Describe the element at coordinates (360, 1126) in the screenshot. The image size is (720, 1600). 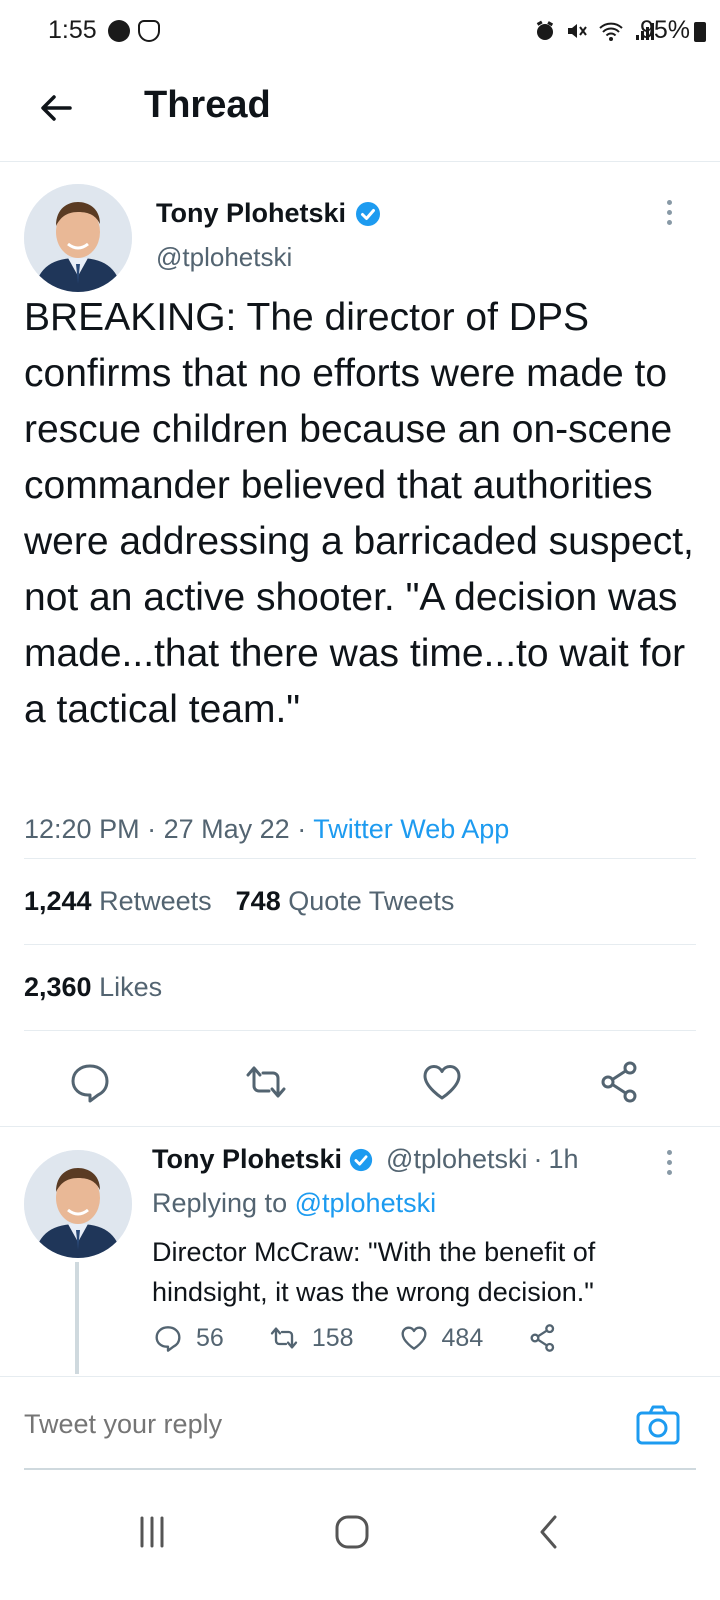
I see `section-divider` at that location.